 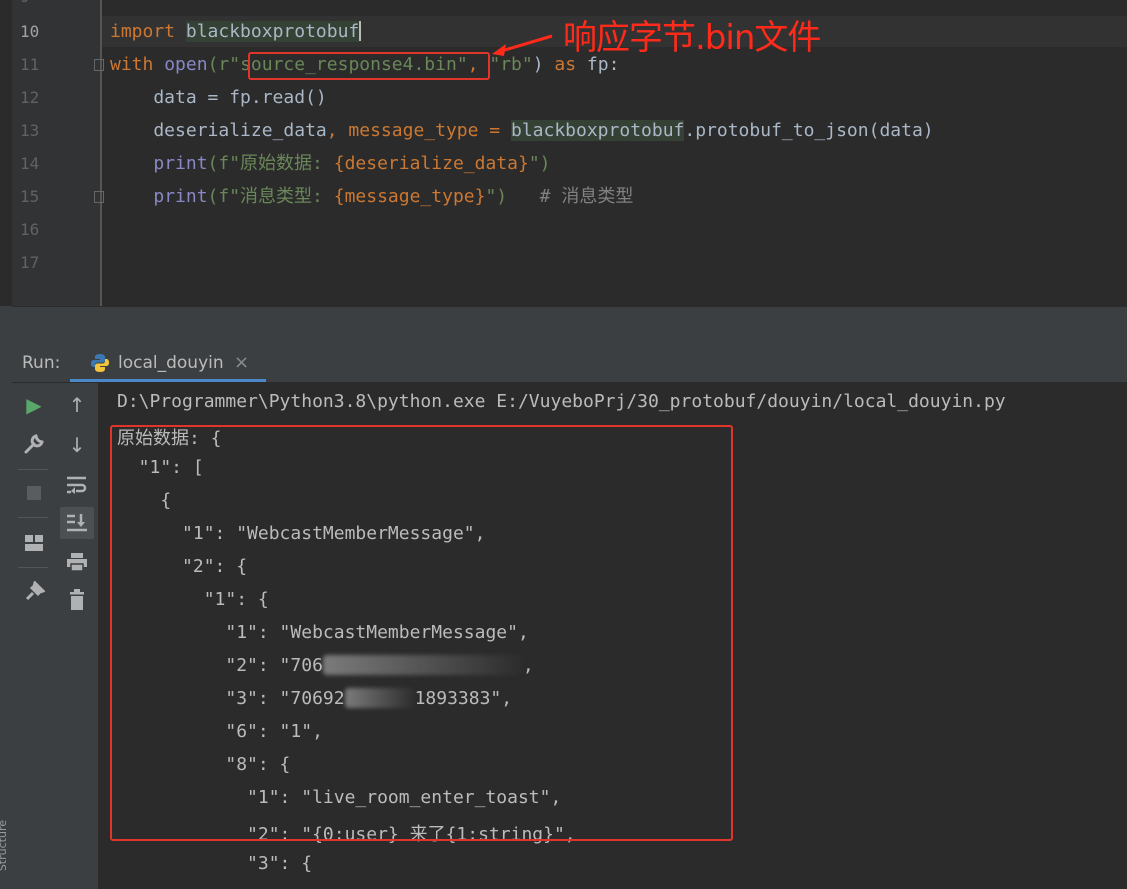 What do you see at coordinates (34, 493) in the screenshot?
I see `stop-icon` at bounding box center [34, 493].